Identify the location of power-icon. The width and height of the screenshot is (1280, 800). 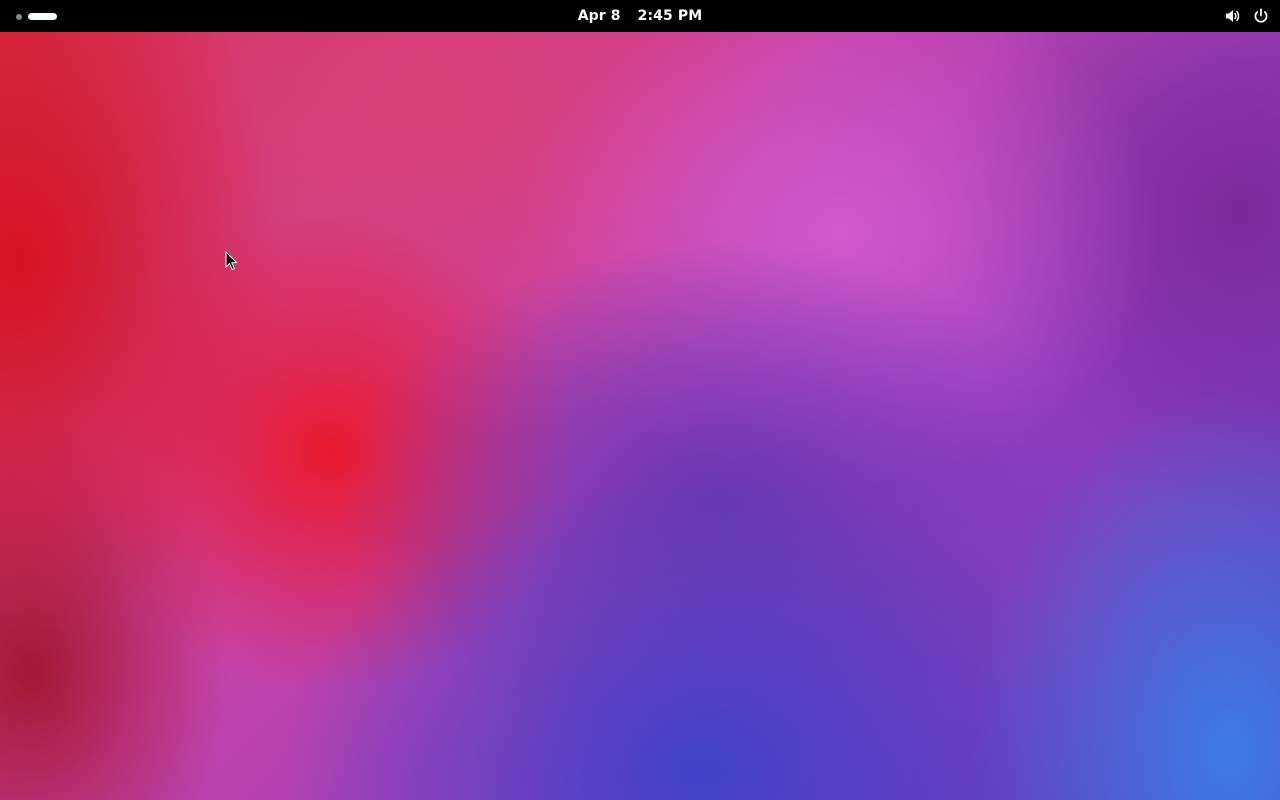
(1261, 16).